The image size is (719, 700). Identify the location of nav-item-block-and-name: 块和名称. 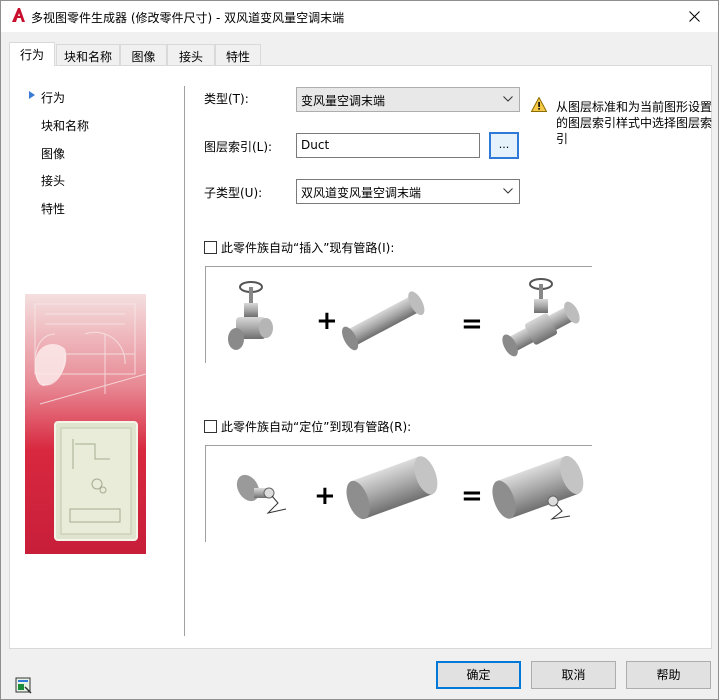
(65, 125).